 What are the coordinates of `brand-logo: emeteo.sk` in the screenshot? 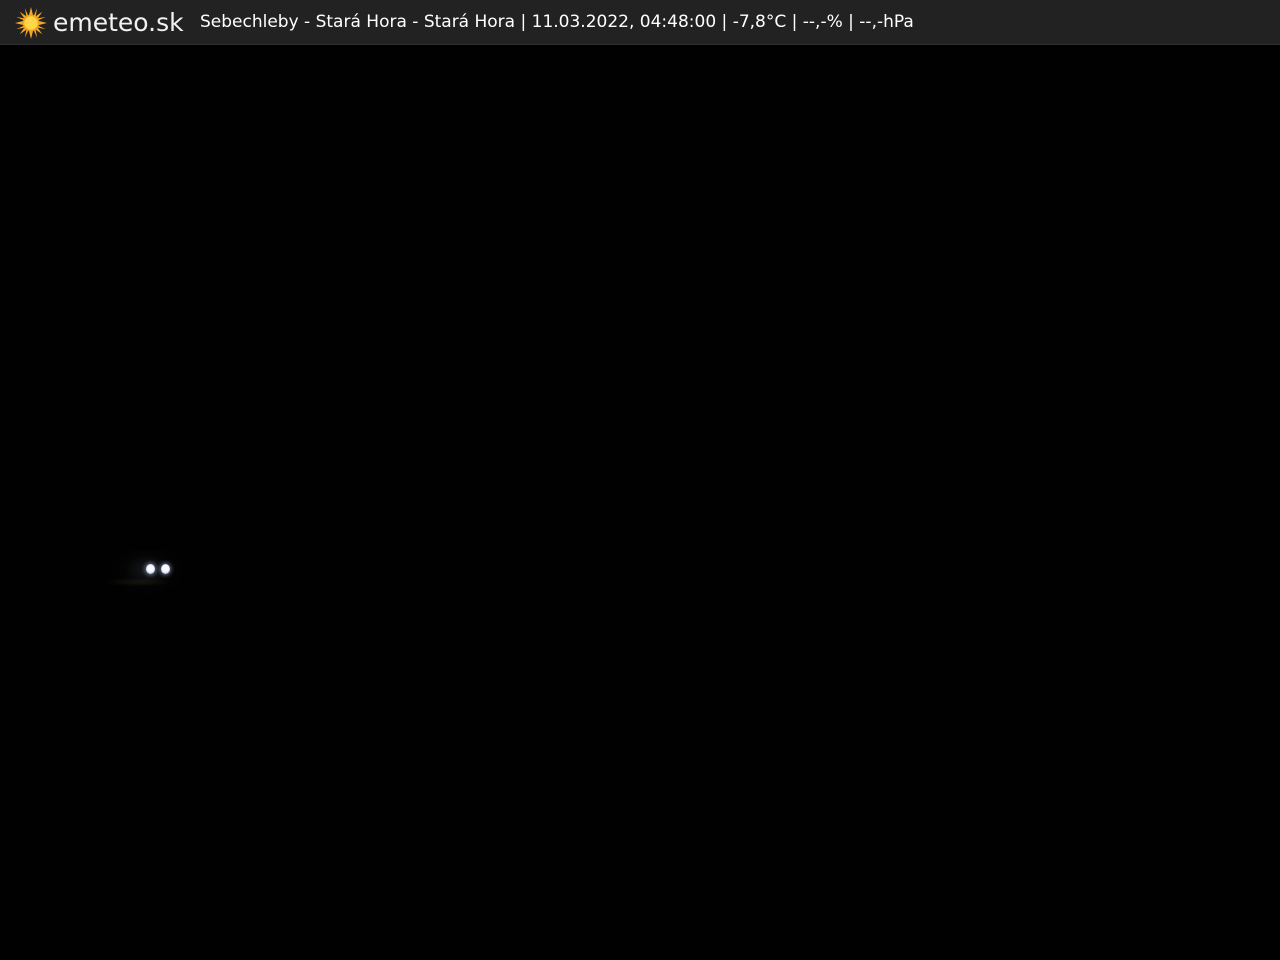 It's located at (99, 22).